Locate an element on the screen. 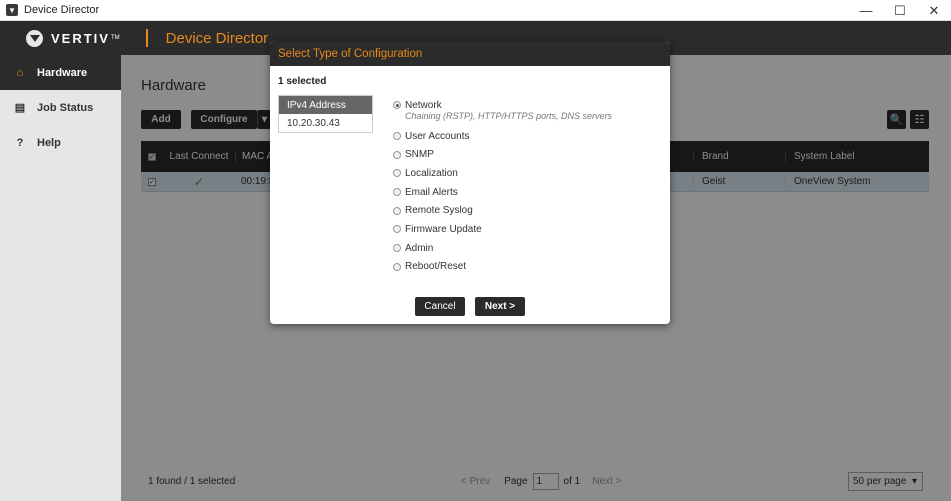 The width and height of the screenshot is (951, 501). window-titlebar: ▼ Device Director — ☐ ✕ is located at coordinates (475, 10).